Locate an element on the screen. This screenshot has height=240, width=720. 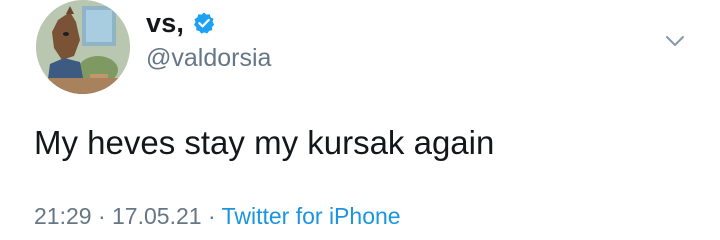
tweet-time: 21:29 is located at coordinates (63, 216).